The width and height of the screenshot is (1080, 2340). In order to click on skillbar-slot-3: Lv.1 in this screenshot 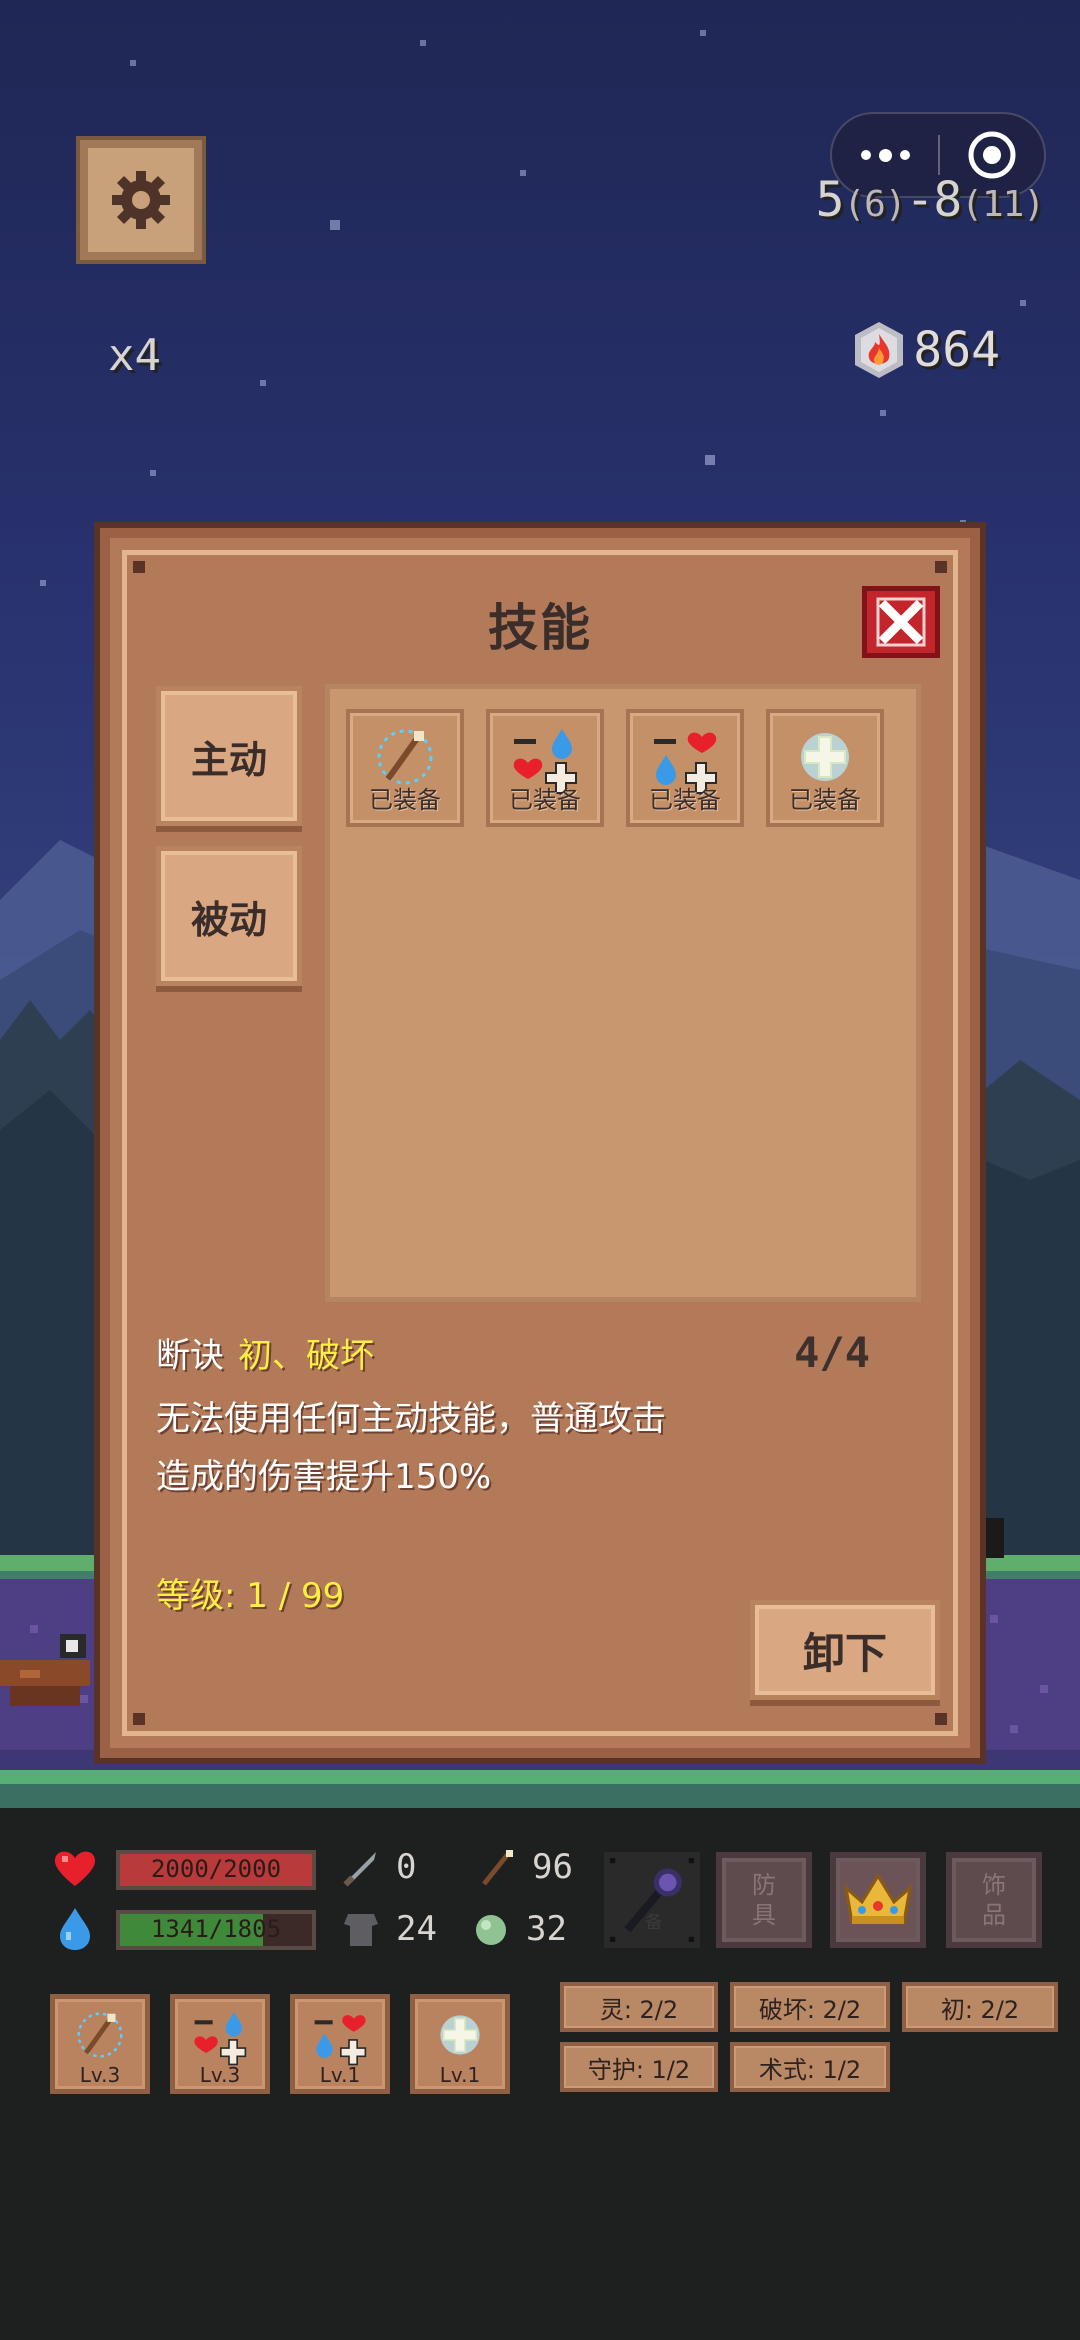, I will do `click(340, 2044)`.